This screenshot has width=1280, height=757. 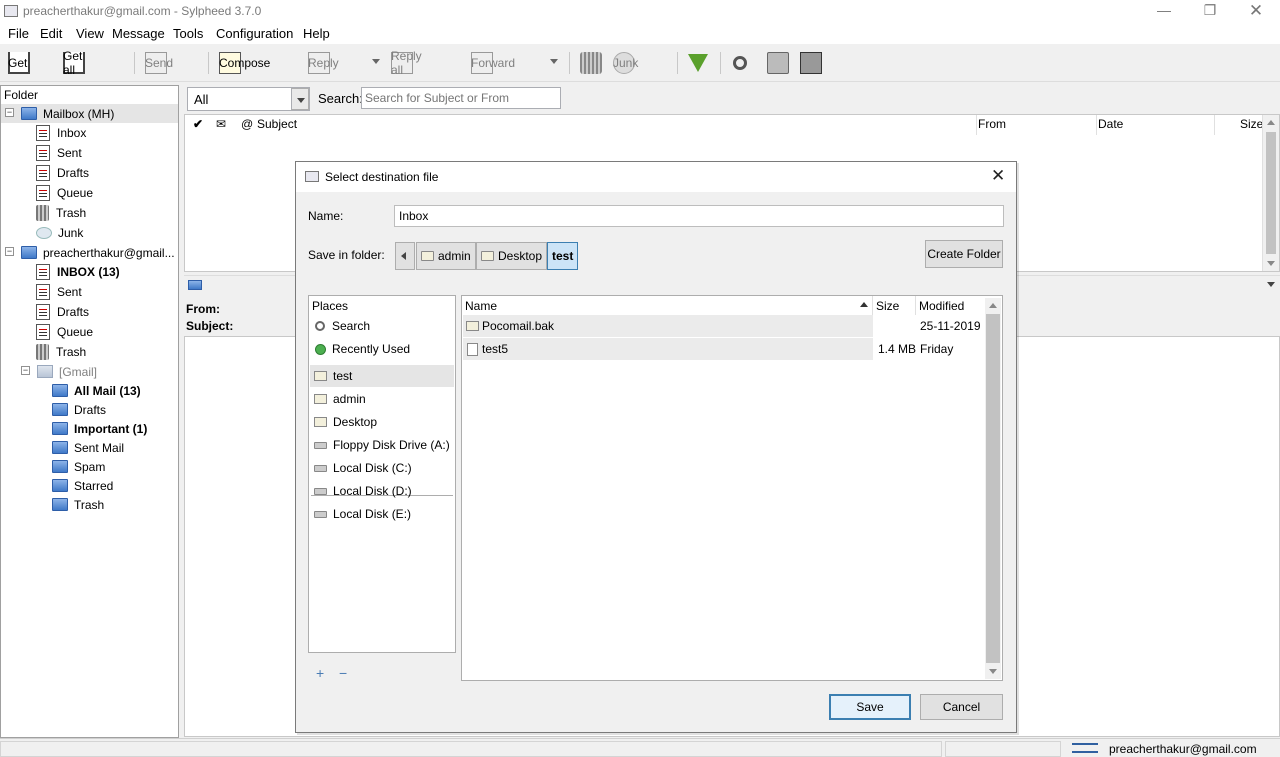 I want to click on folder-account-queue: Queue, so click(x=64, y=331).